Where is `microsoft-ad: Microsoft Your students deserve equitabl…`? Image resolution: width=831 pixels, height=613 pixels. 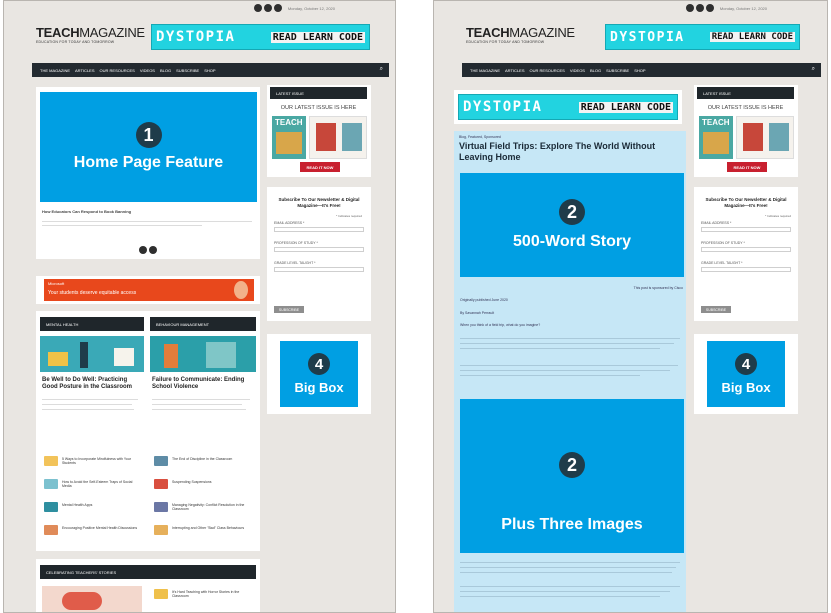
microsoft-ad: Microsoft Your students deserve equitabl… is located at coordinates (149, 290).